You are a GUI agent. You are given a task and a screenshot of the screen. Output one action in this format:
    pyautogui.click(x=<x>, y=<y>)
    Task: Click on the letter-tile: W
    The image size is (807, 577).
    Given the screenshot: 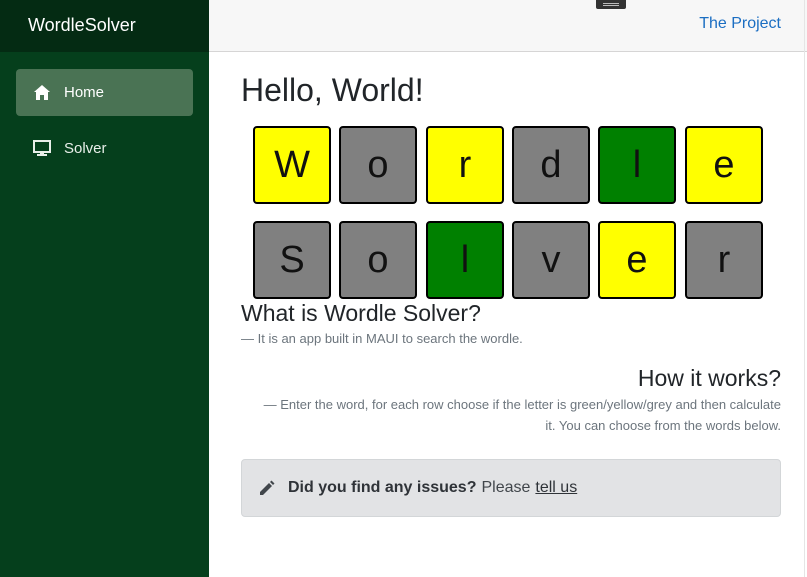 What is the action you would take?
    pyautogui.click(x=292, y=165)
    